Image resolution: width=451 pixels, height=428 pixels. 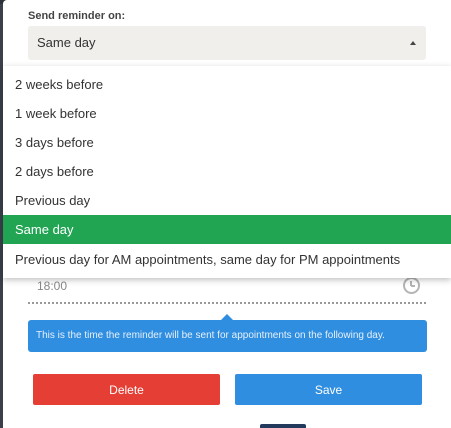 I want to click on option-3-days-before: 3 days before, so click(x=227, y=142).